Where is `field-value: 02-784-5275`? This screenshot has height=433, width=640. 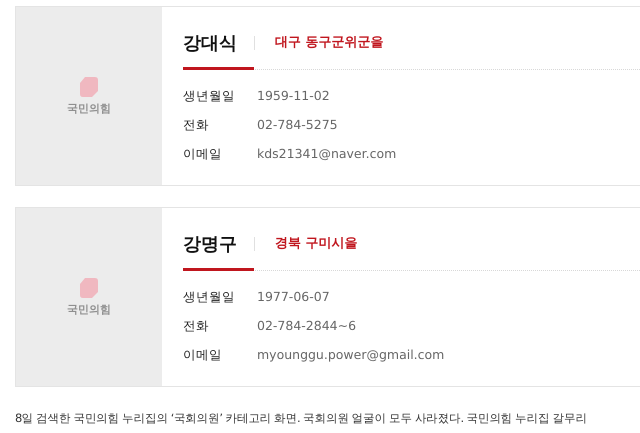
field-value: 02-784-5275 is located at coordinates (297, 125).